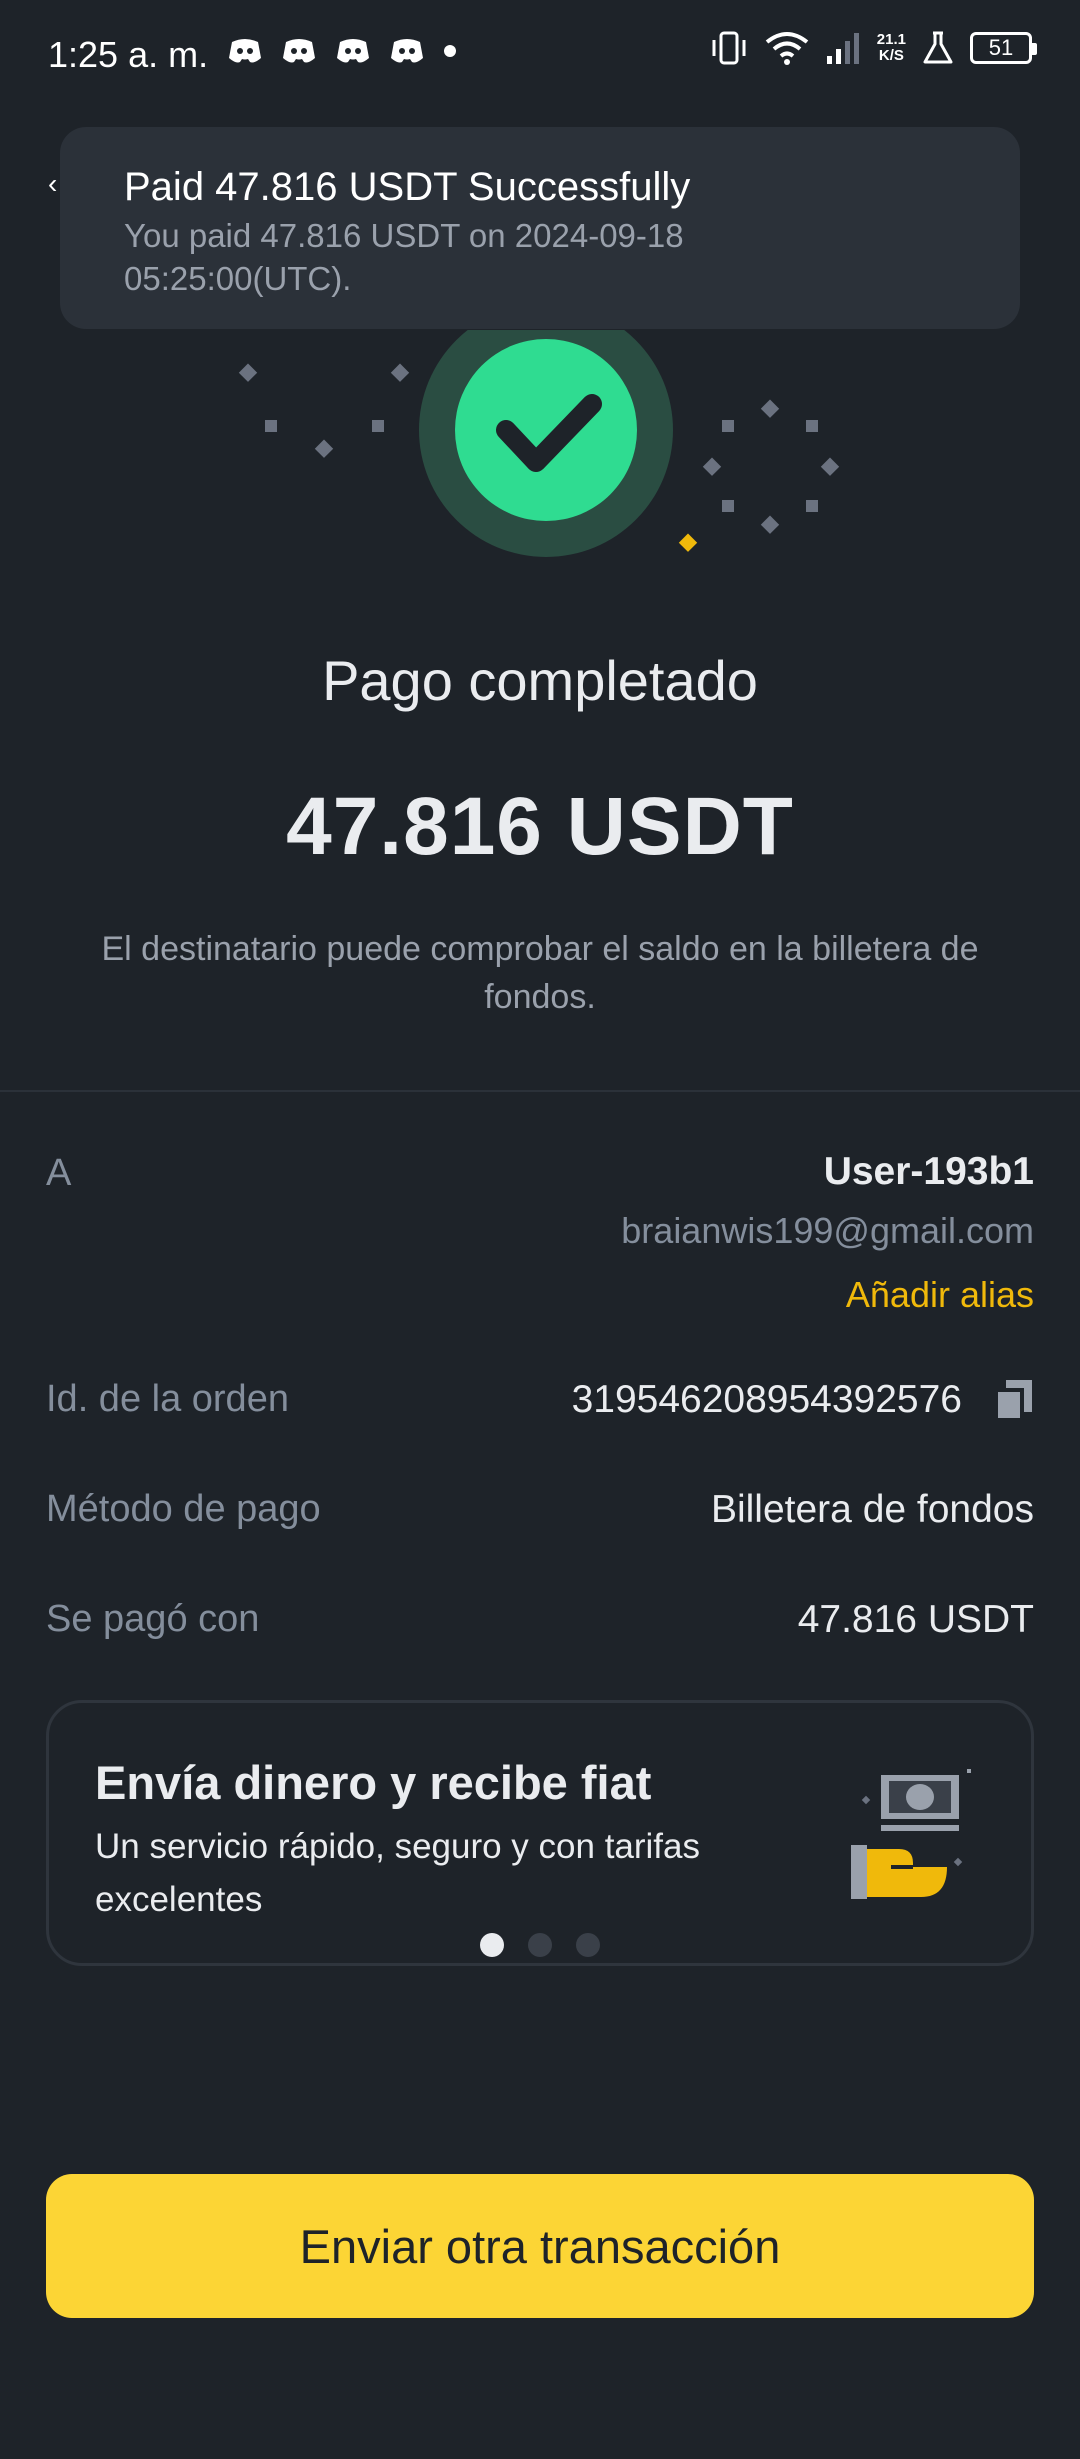  What do you see at coordinates (183, 1509) in the screenshot?
I see `payment-method-label: Método de pago` at bounding box center [183, 1509].